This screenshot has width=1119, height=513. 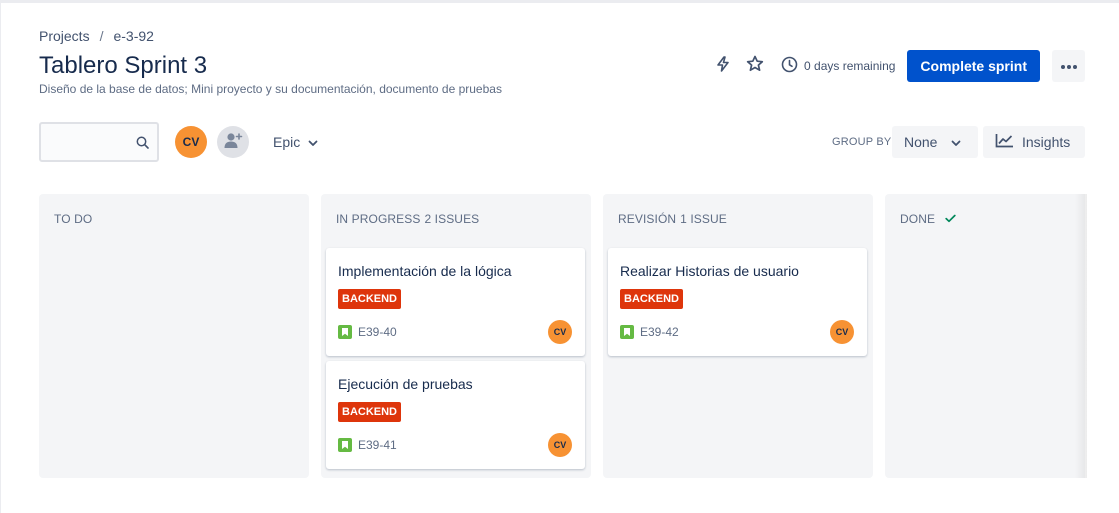 What do you see at coordinates (792, 66) in the screenshot?
I see `clock-icon` at bounding box center [792, 66].